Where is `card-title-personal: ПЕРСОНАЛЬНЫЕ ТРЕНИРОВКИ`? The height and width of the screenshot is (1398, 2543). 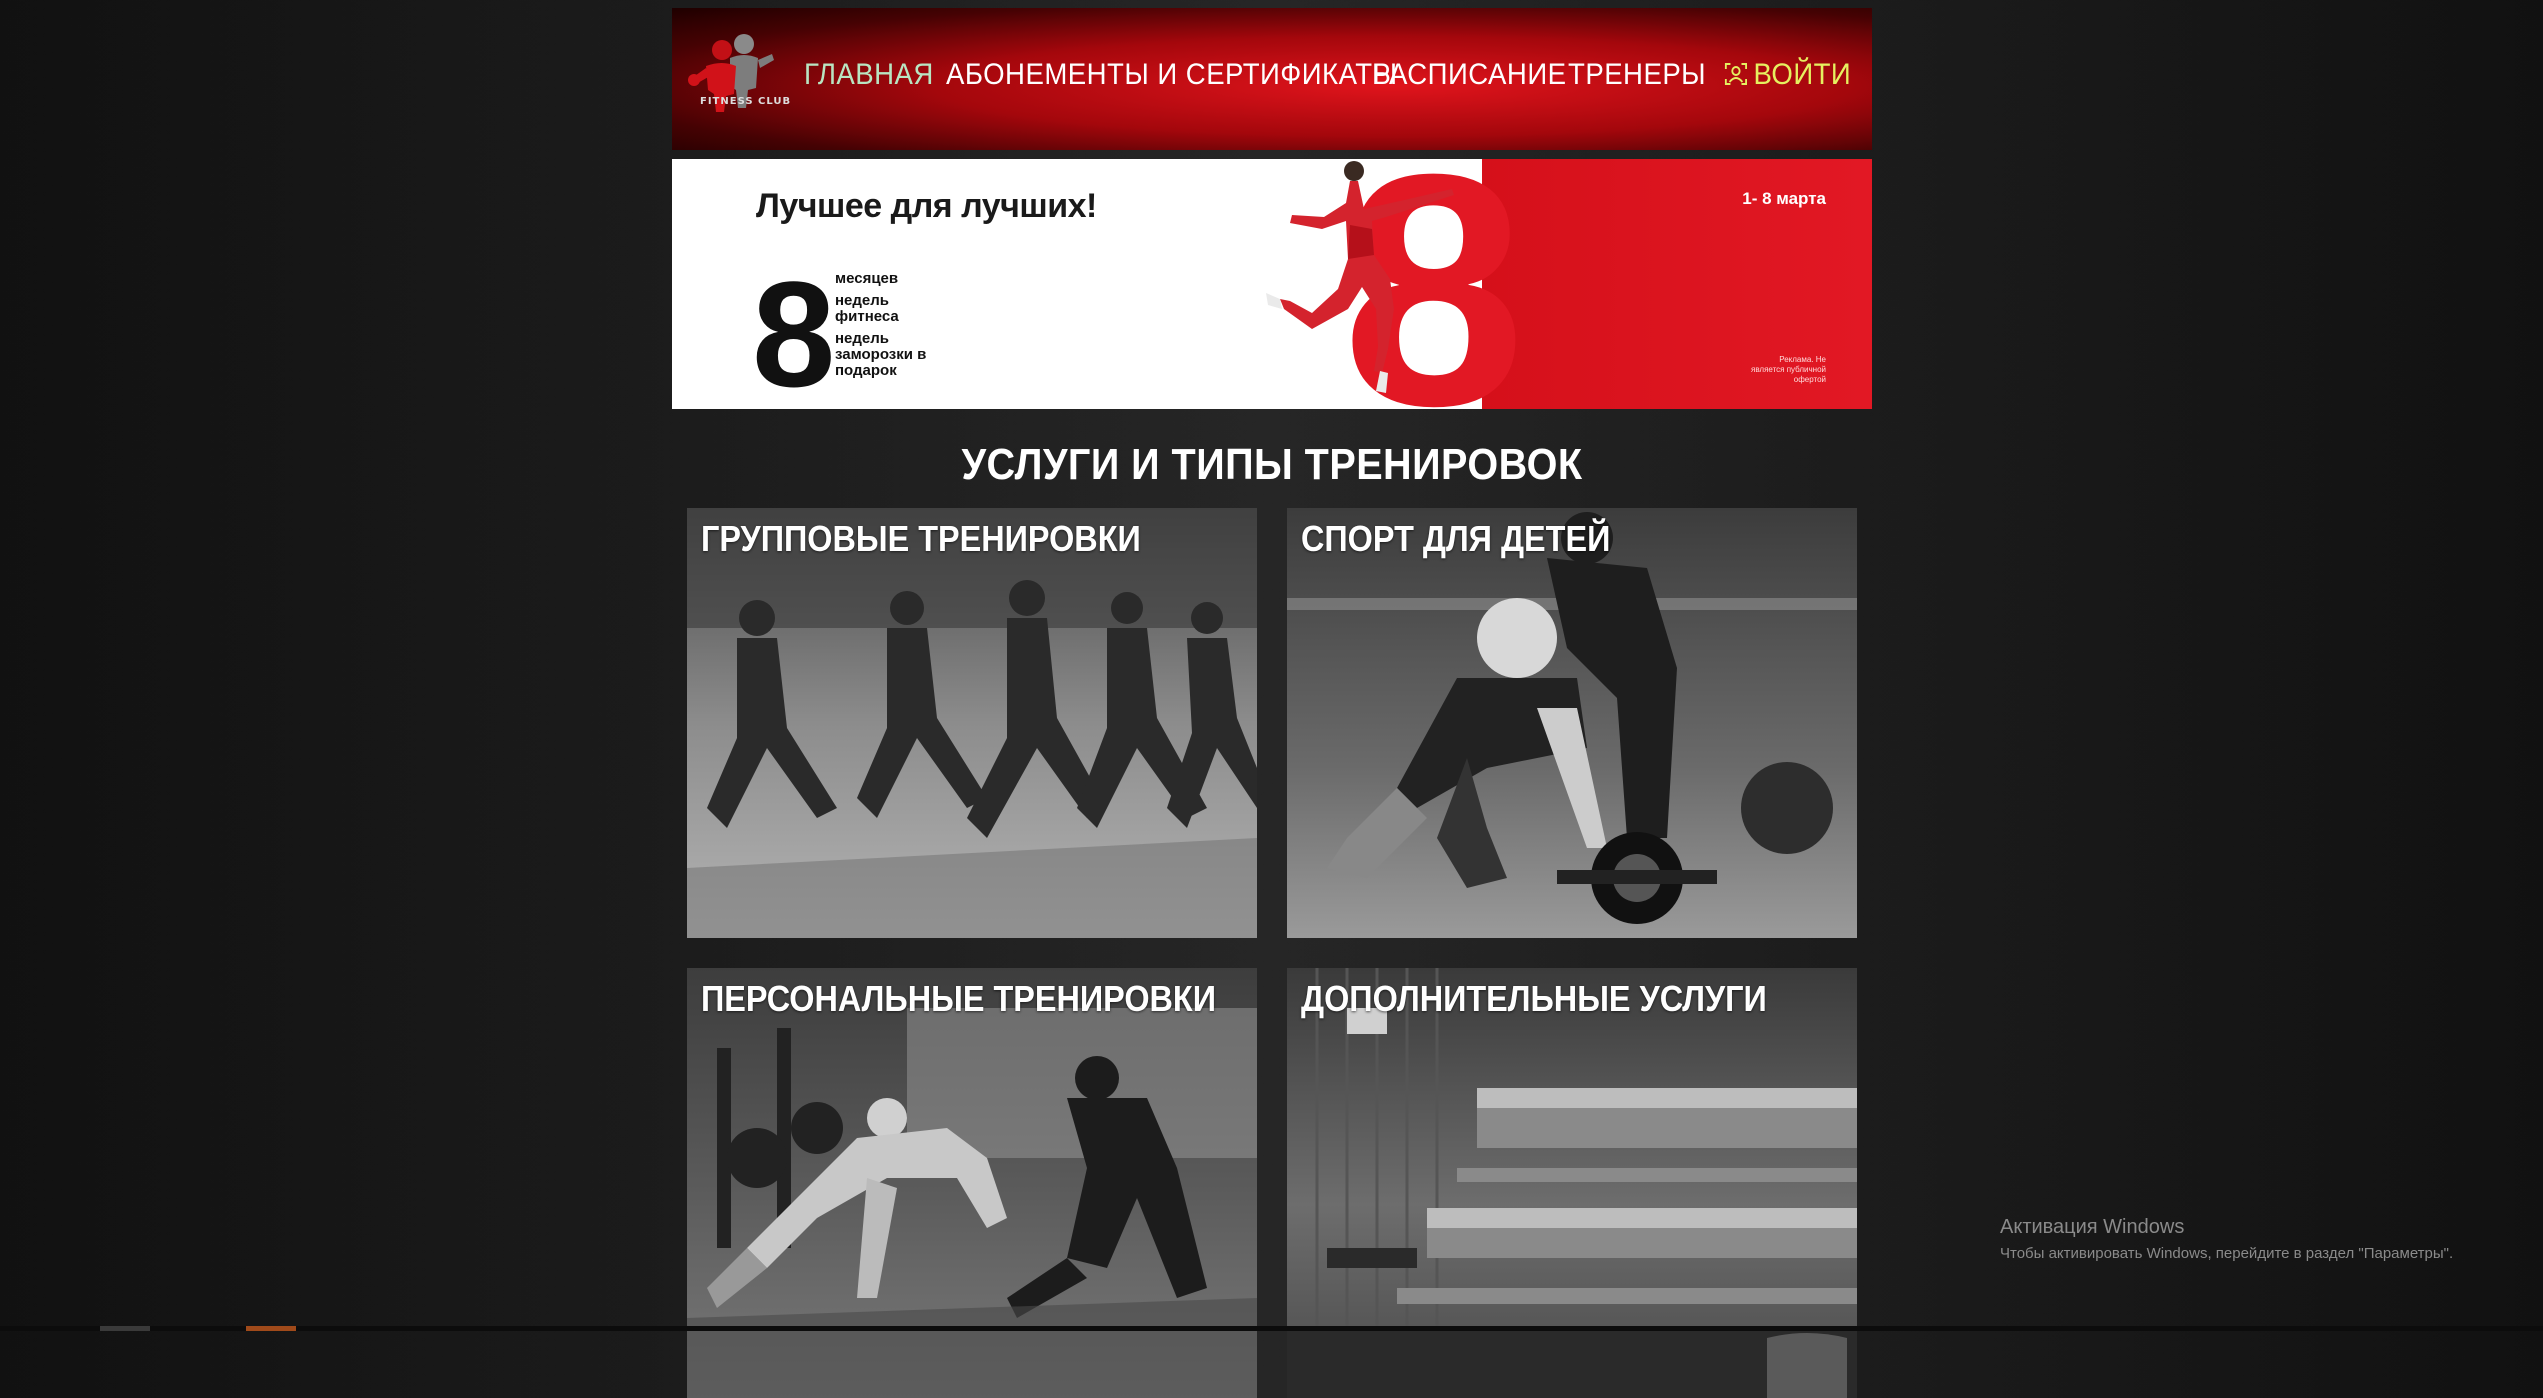 card-title-personal: ПЕРСОНАЛЬНЫЕ ТРЕНИРОВКИ is located at coordinates (958, 998).